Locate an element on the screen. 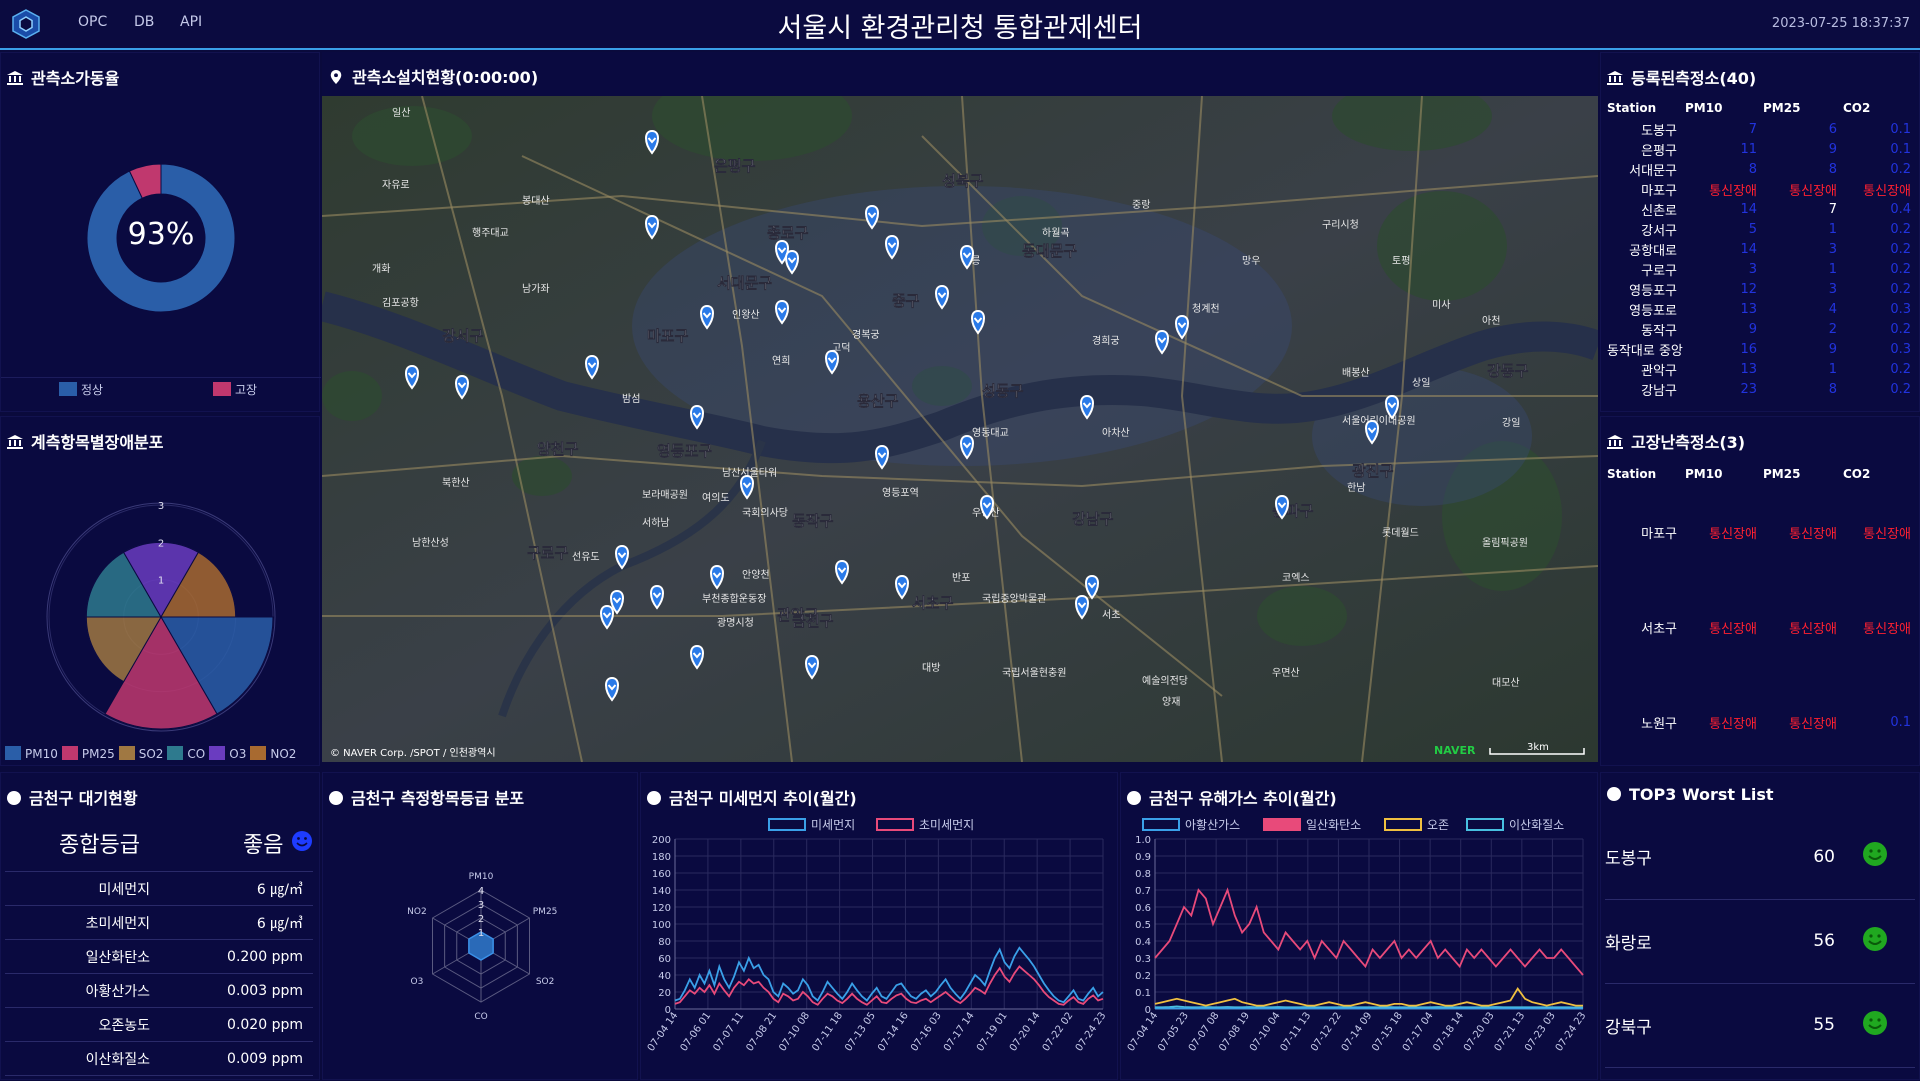 The width and height of the screenshot is (1920, 1081). operation-percent-label: 93% is located at coordinates (161, 234).